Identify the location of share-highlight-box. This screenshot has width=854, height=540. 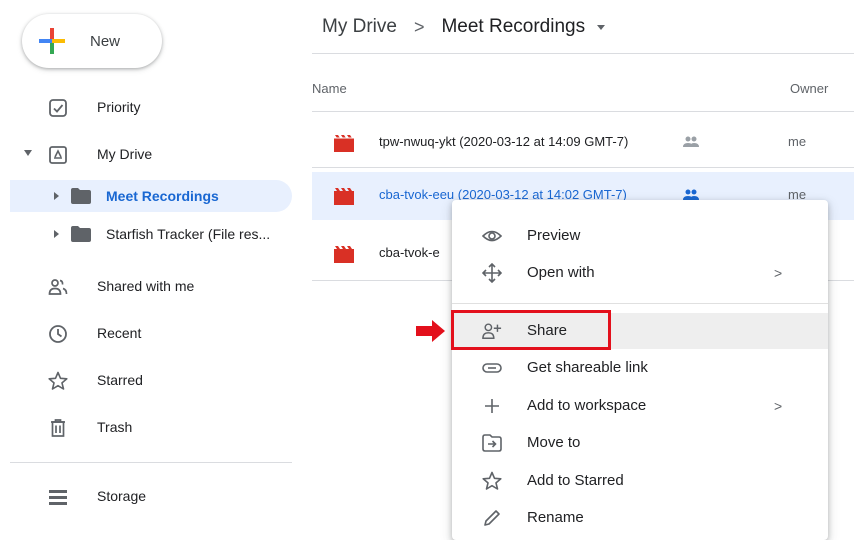
(531, 330).